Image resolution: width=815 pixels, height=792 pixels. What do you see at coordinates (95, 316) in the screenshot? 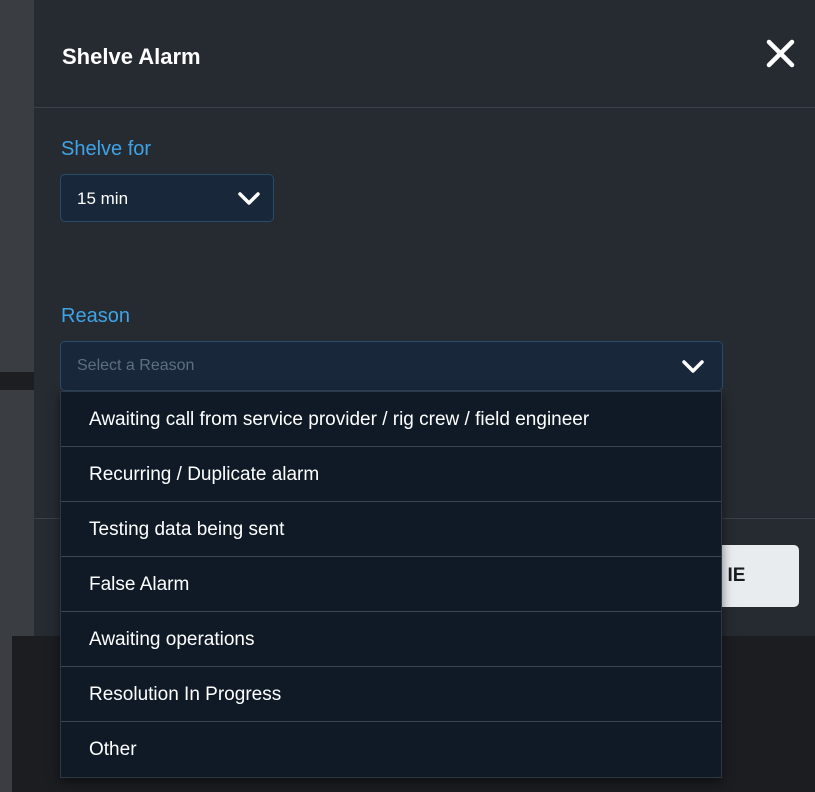
I see `reason-label: Reason` at bounding box center [95, 316].